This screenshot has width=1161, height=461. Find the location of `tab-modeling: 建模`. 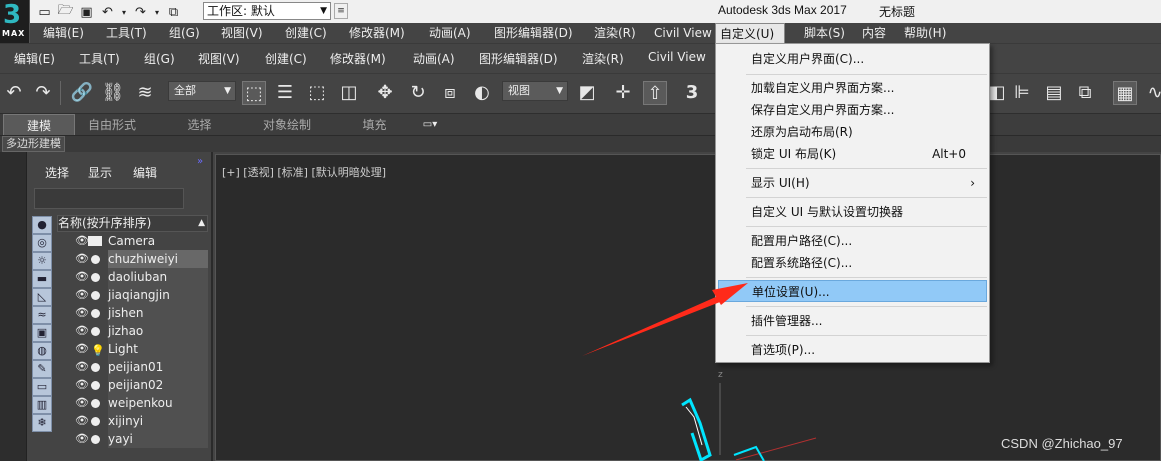

tab-modeling: 建模 is located at coordinates (39, 125).